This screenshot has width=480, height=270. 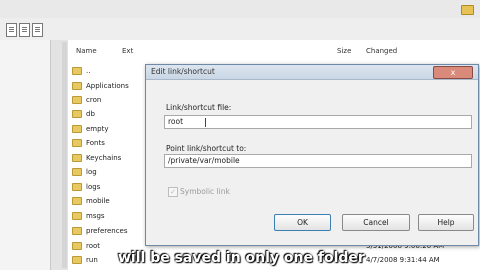 I want to click on copy-icon, so click(x=24, y=30).